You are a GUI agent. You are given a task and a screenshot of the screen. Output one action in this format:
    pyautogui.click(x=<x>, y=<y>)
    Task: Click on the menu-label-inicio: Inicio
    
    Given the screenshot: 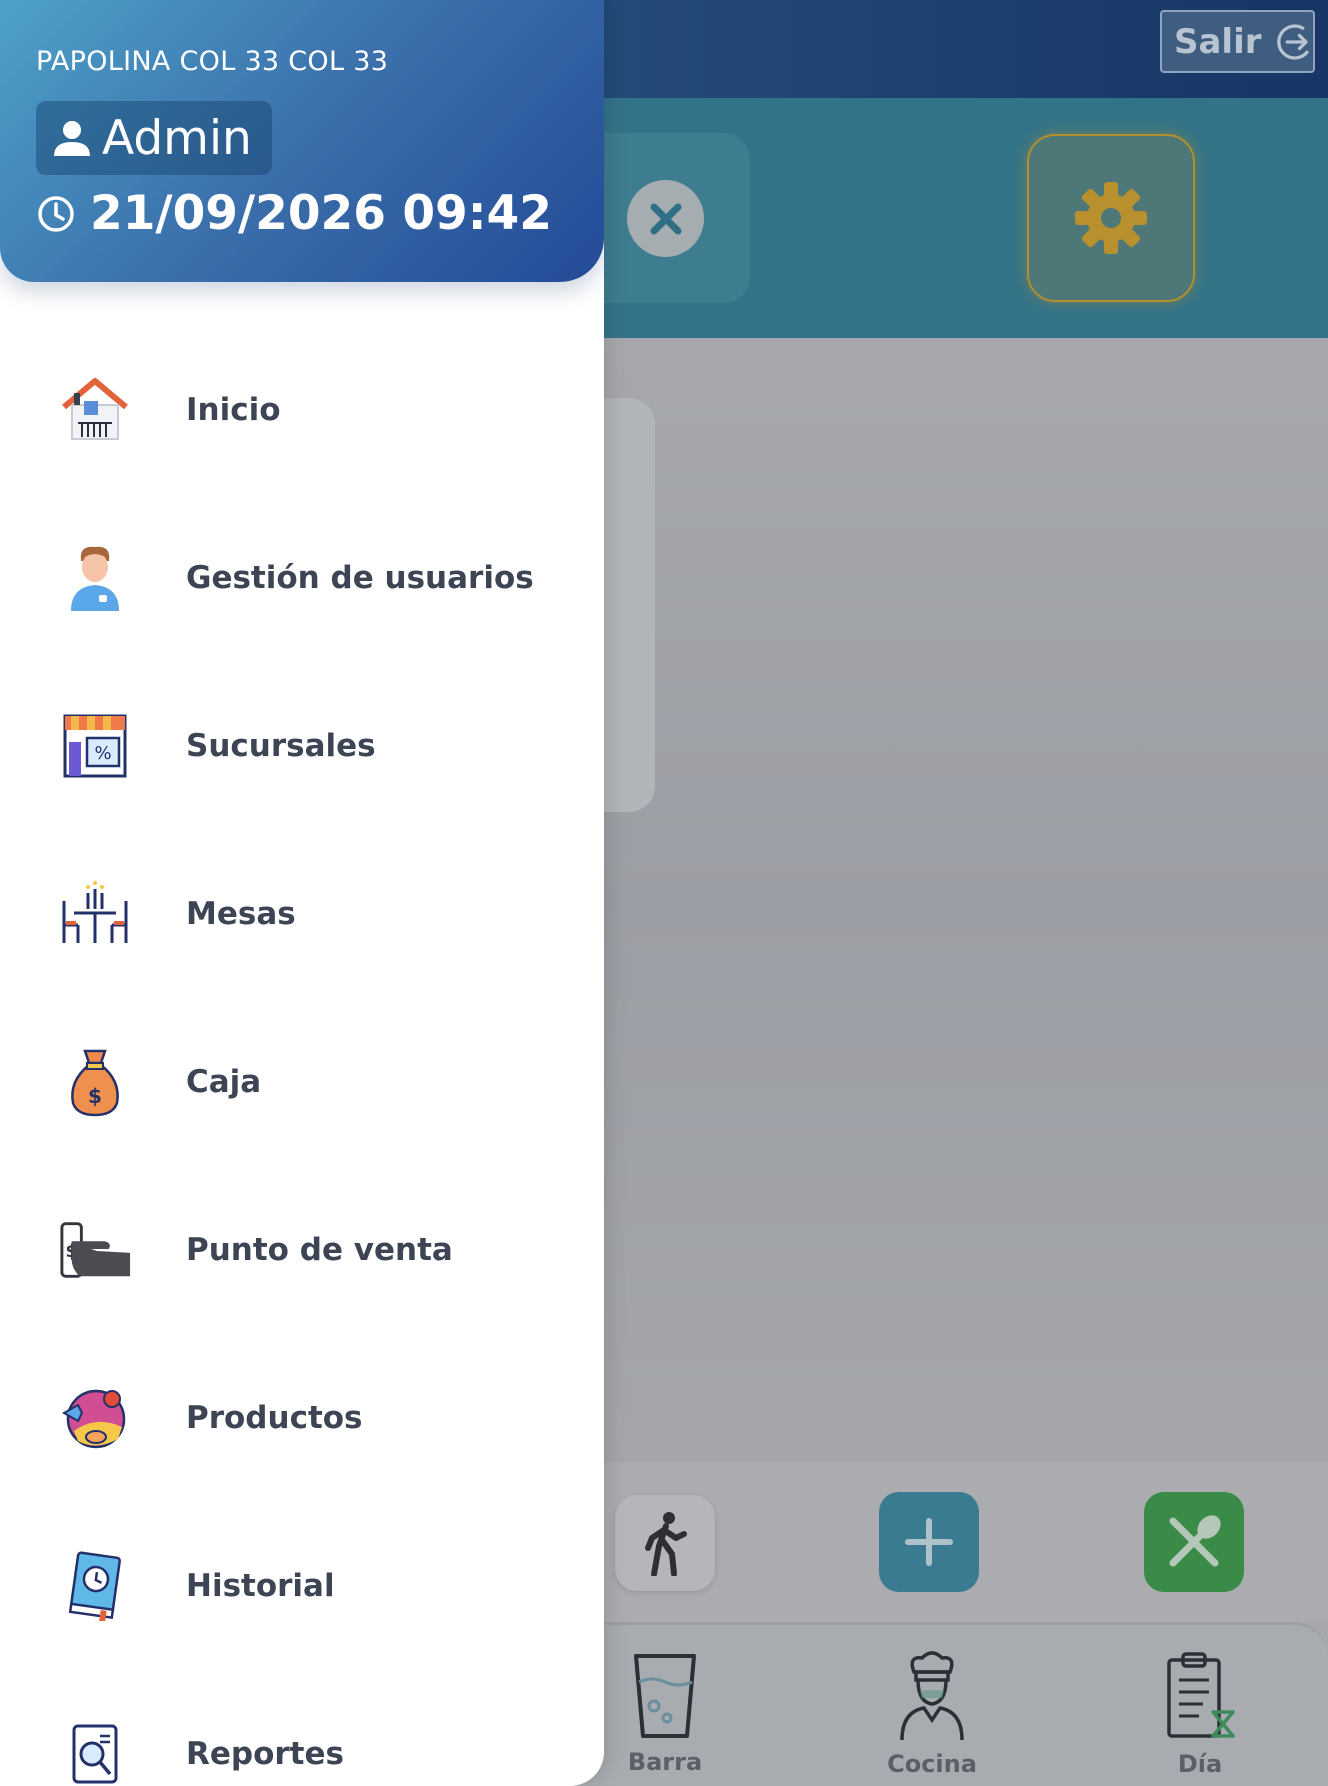 What is the action you would take?
    pyautogui.click(x=233, y=410)
    